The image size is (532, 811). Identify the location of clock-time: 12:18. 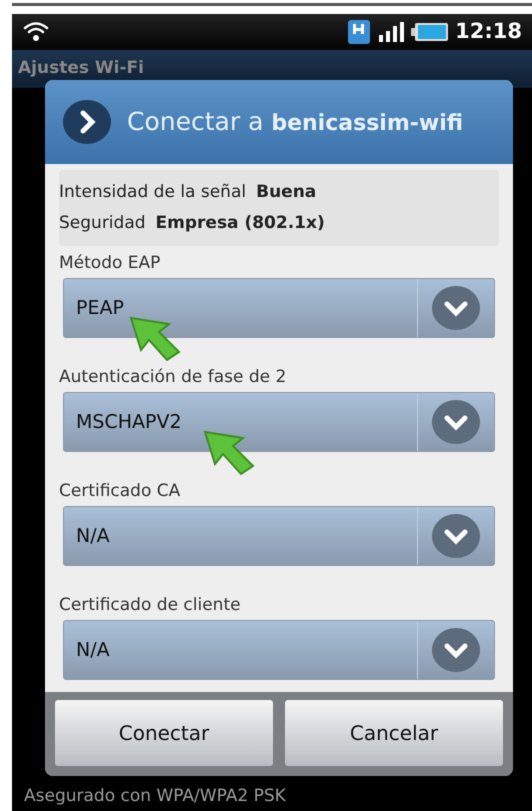
(488, 32).